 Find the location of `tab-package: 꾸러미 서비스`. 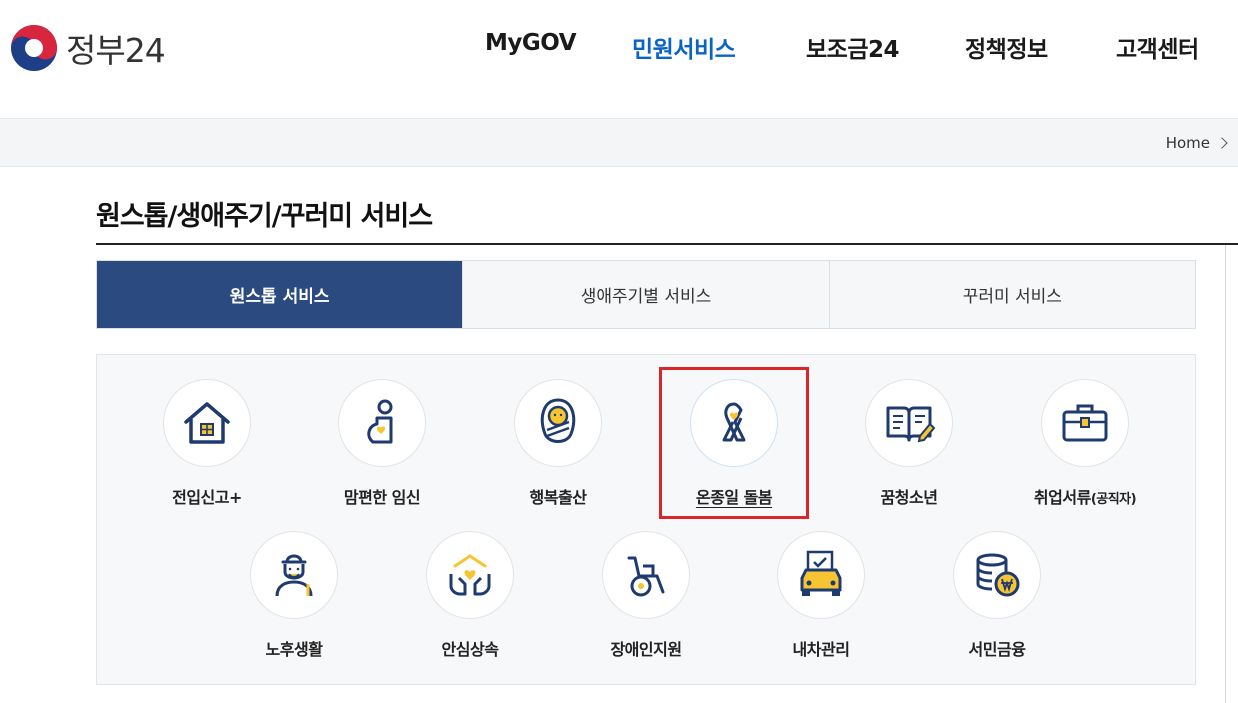

tab-package: 꾸러미 서비스 is located at coordinates (1011, 294).